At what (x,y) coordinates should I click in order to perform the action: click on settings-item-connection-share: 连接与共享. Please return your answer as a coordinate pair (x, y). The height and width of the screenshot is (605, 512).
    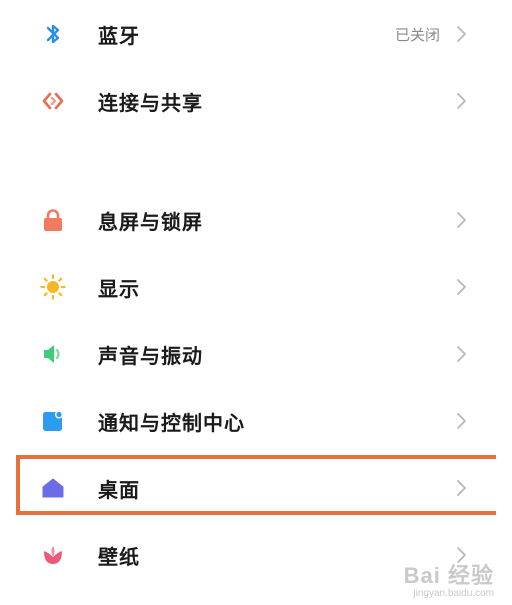
    Looking at the image, I should click on (256, 101).